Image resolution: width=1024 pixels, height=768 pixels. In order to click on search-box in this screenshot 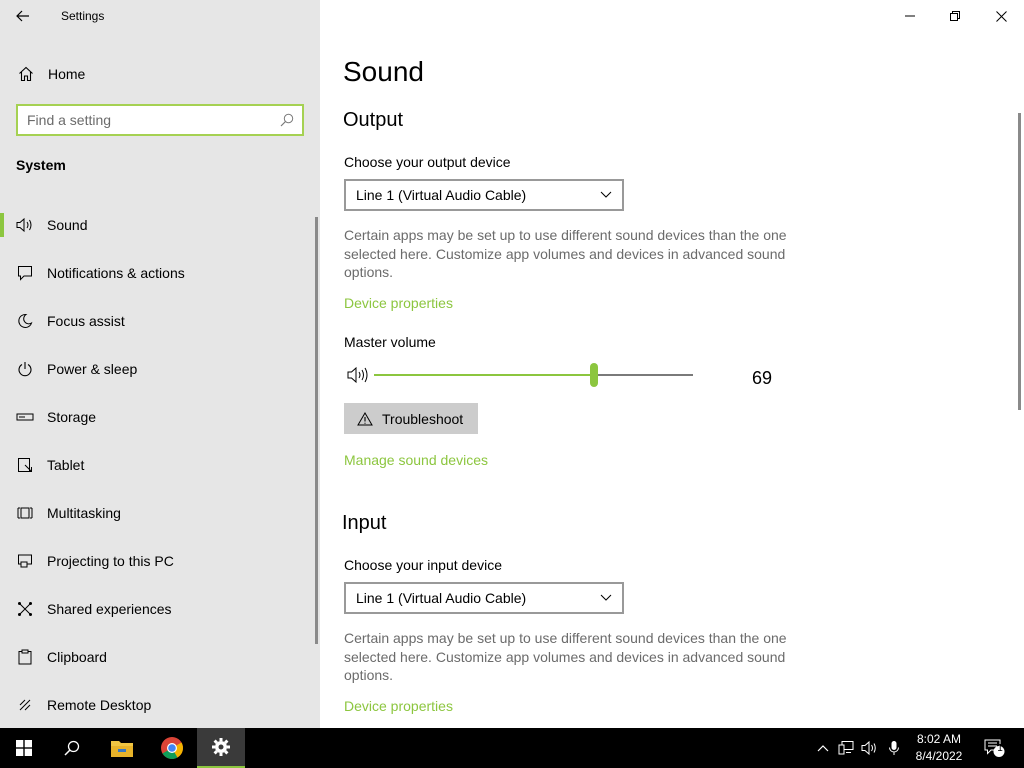, I will do `click(160, 120)`.